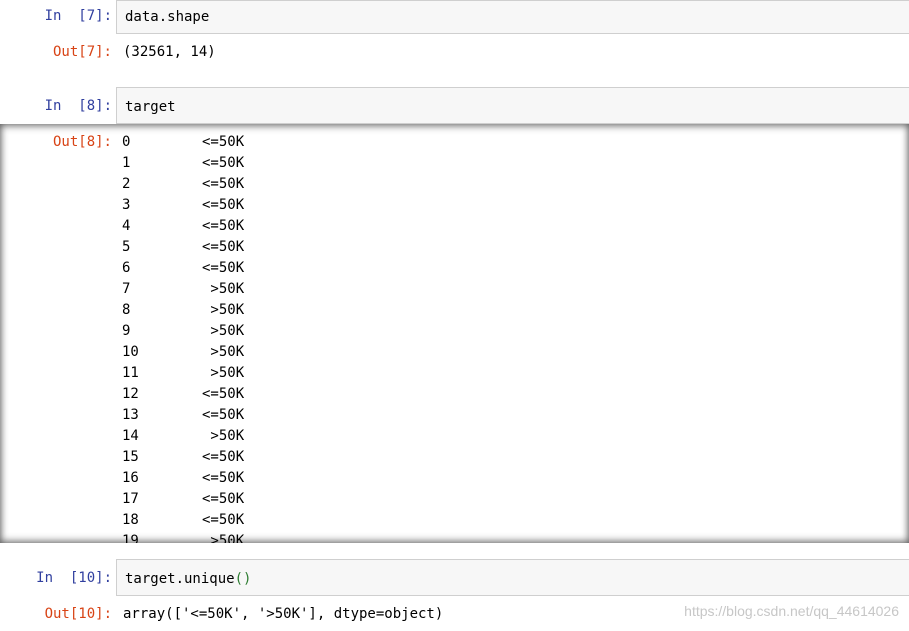 Image resolution: width=909 pixels, height=631 pixels. Describe the element at coordinates (183, 520) in the screenshot. I see `series-row: 18 <=50K` at that location.